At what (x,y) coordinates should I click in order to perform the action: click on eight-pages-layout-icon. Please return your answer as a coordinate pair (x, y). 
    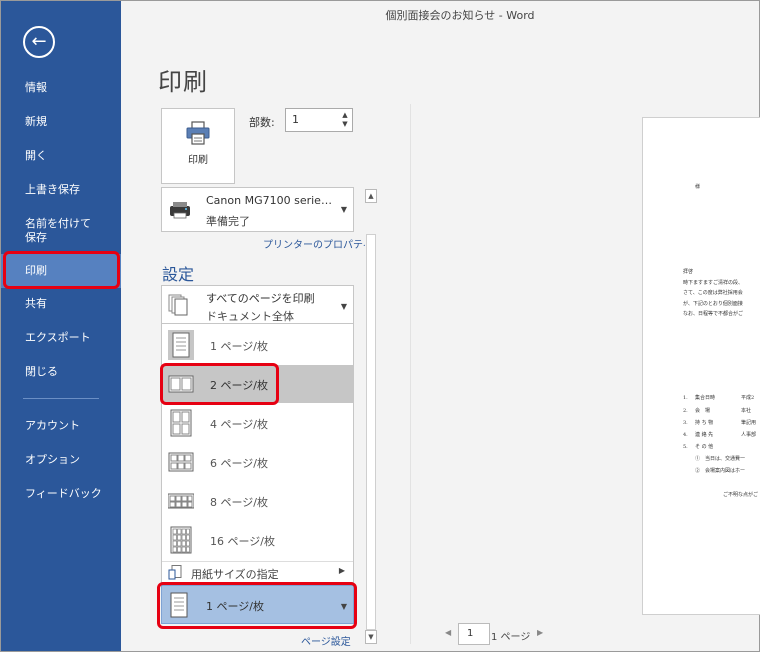
    Looking at the image, I should click on (181, 501).